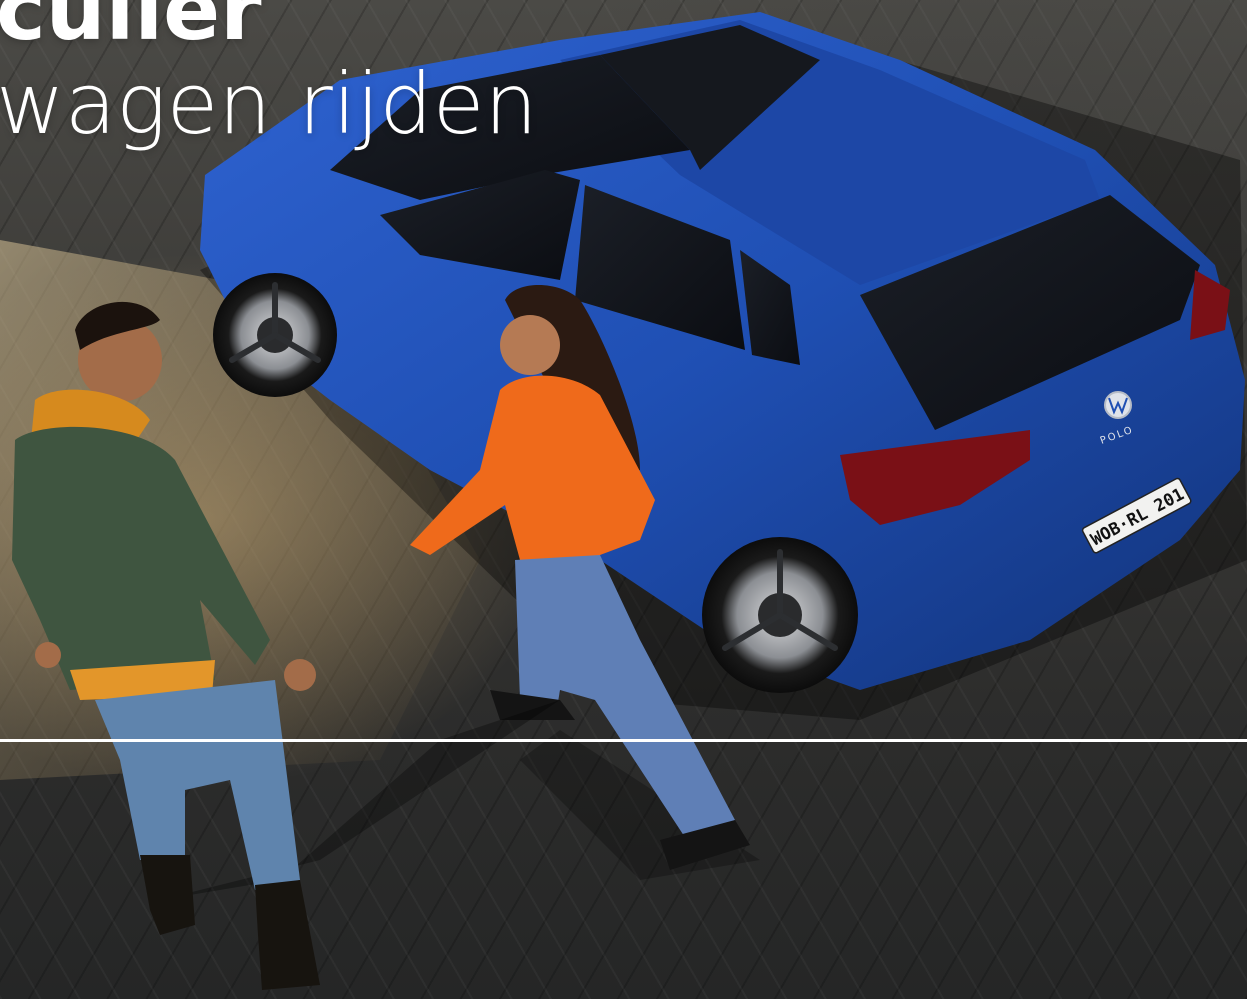 The height and width of the screenshot is (999, 1247). Describe the element at coordinates (1118, 405) in the screenshot. I see `vw-logo-icon` at that location.